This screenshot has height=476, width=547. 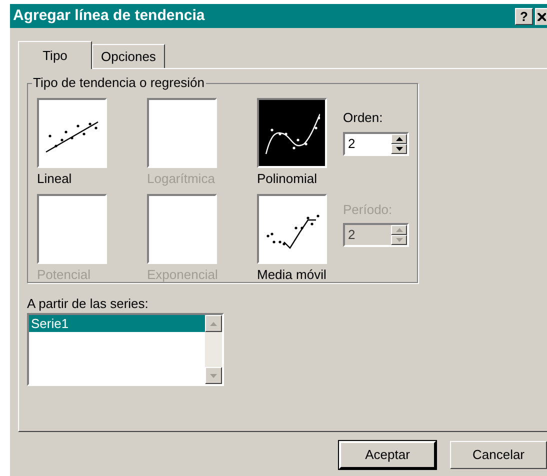 What do you see at coordinates (55, 179) in the screenshot?
I see `trend-option-label: Lineal` at bounding box center [55, 179].